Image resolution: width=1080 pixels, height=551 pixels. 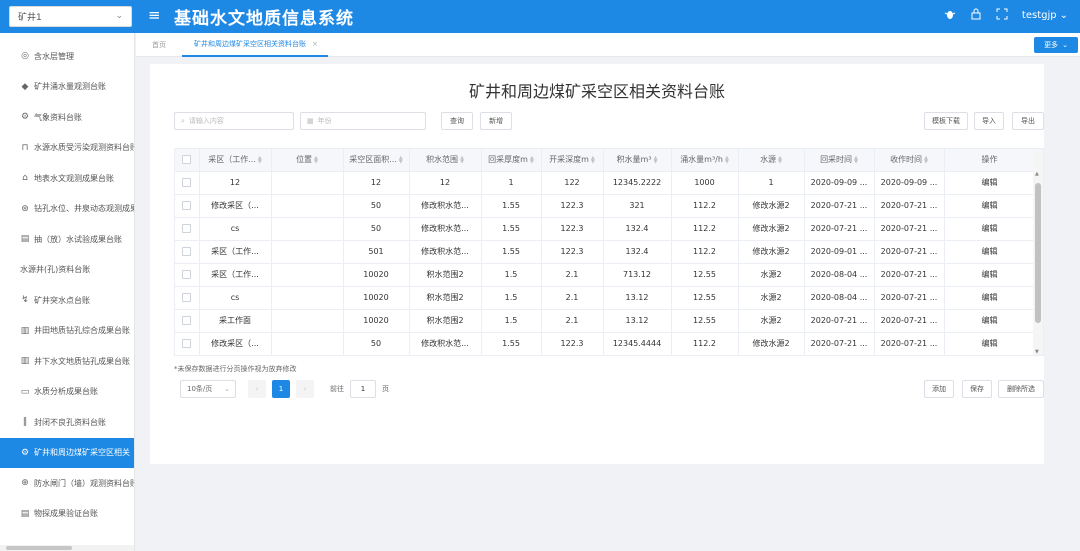 I want to click on append-button: 添加, so click(x=939, y=389).